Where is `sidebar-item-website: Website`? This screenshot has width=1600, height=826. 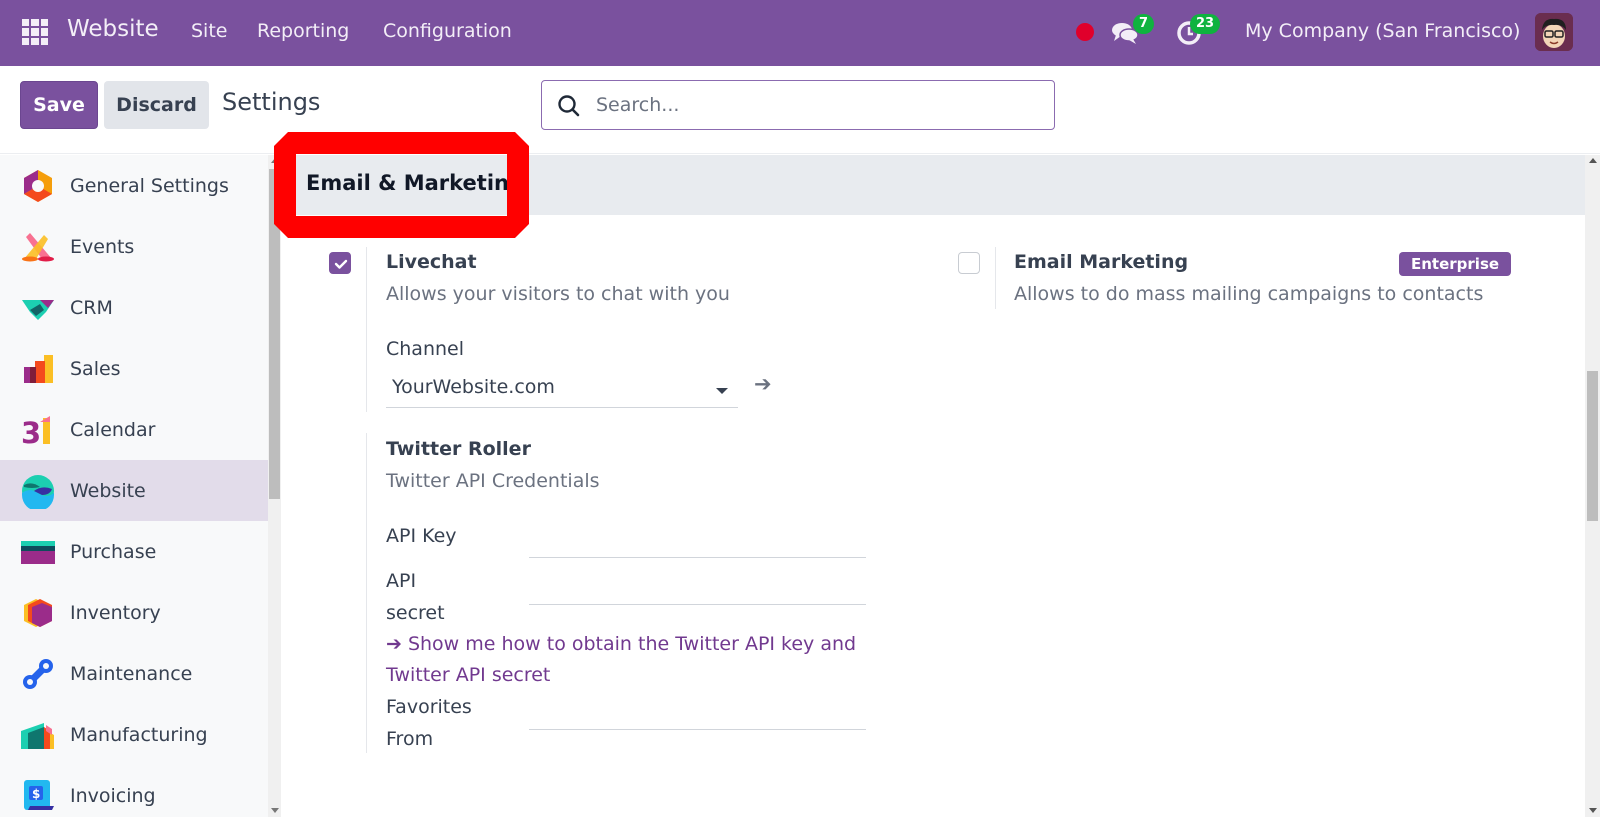
sidebar-item-website: Website is located at coordinates (134, 490).